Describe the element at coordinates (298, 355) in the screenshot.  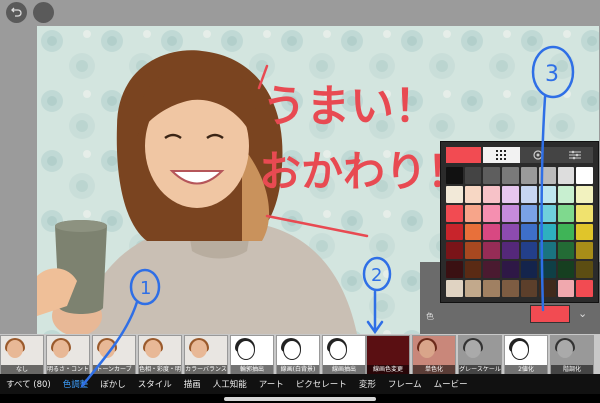
I see `filter-thumbnail: 線画(白背景)` at that location.